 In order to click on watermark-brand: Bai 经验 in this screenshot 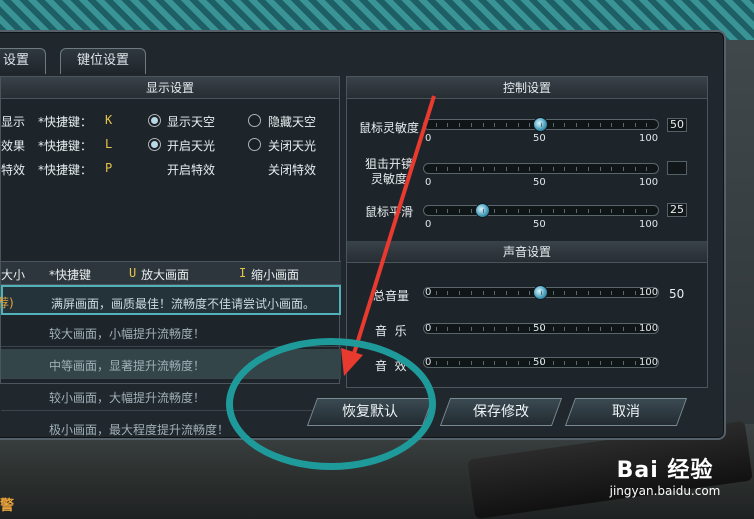, I will do `click(665, 470)`.